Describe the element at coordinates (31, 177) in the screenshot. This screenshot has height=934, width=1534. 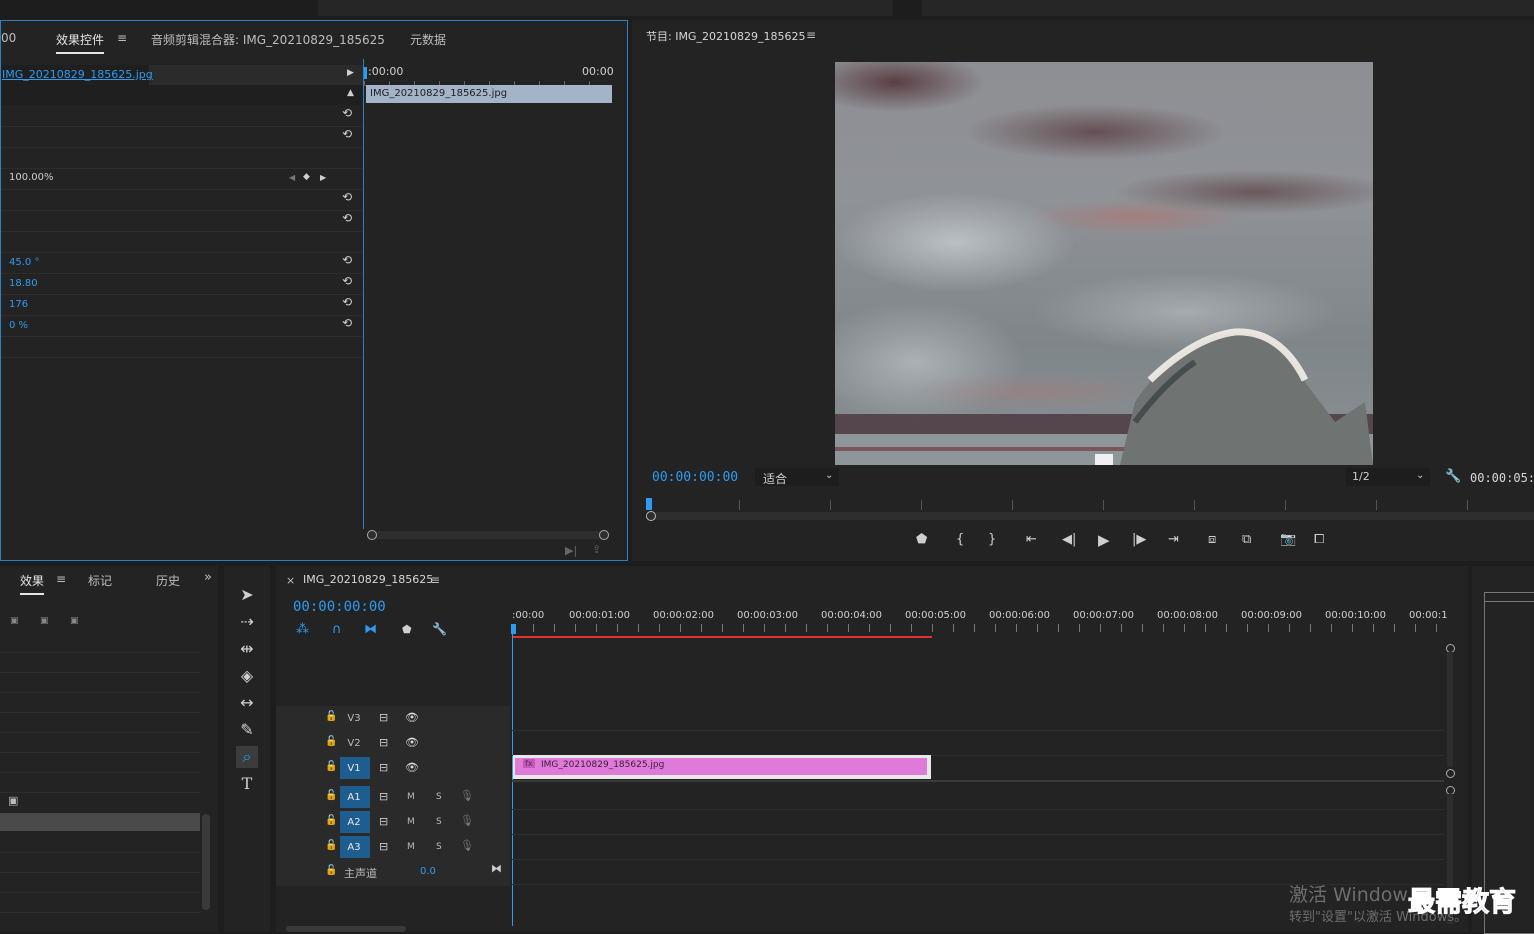
I see `scale-value: 100.00%` at that location.